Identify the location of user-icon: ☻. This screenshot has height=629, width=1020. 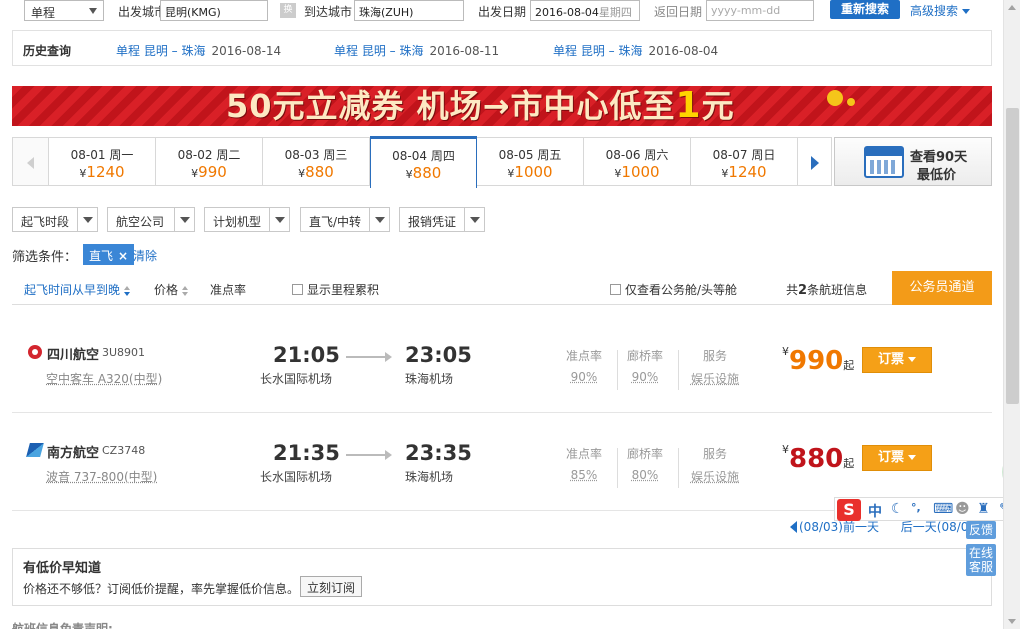
(962, 509).